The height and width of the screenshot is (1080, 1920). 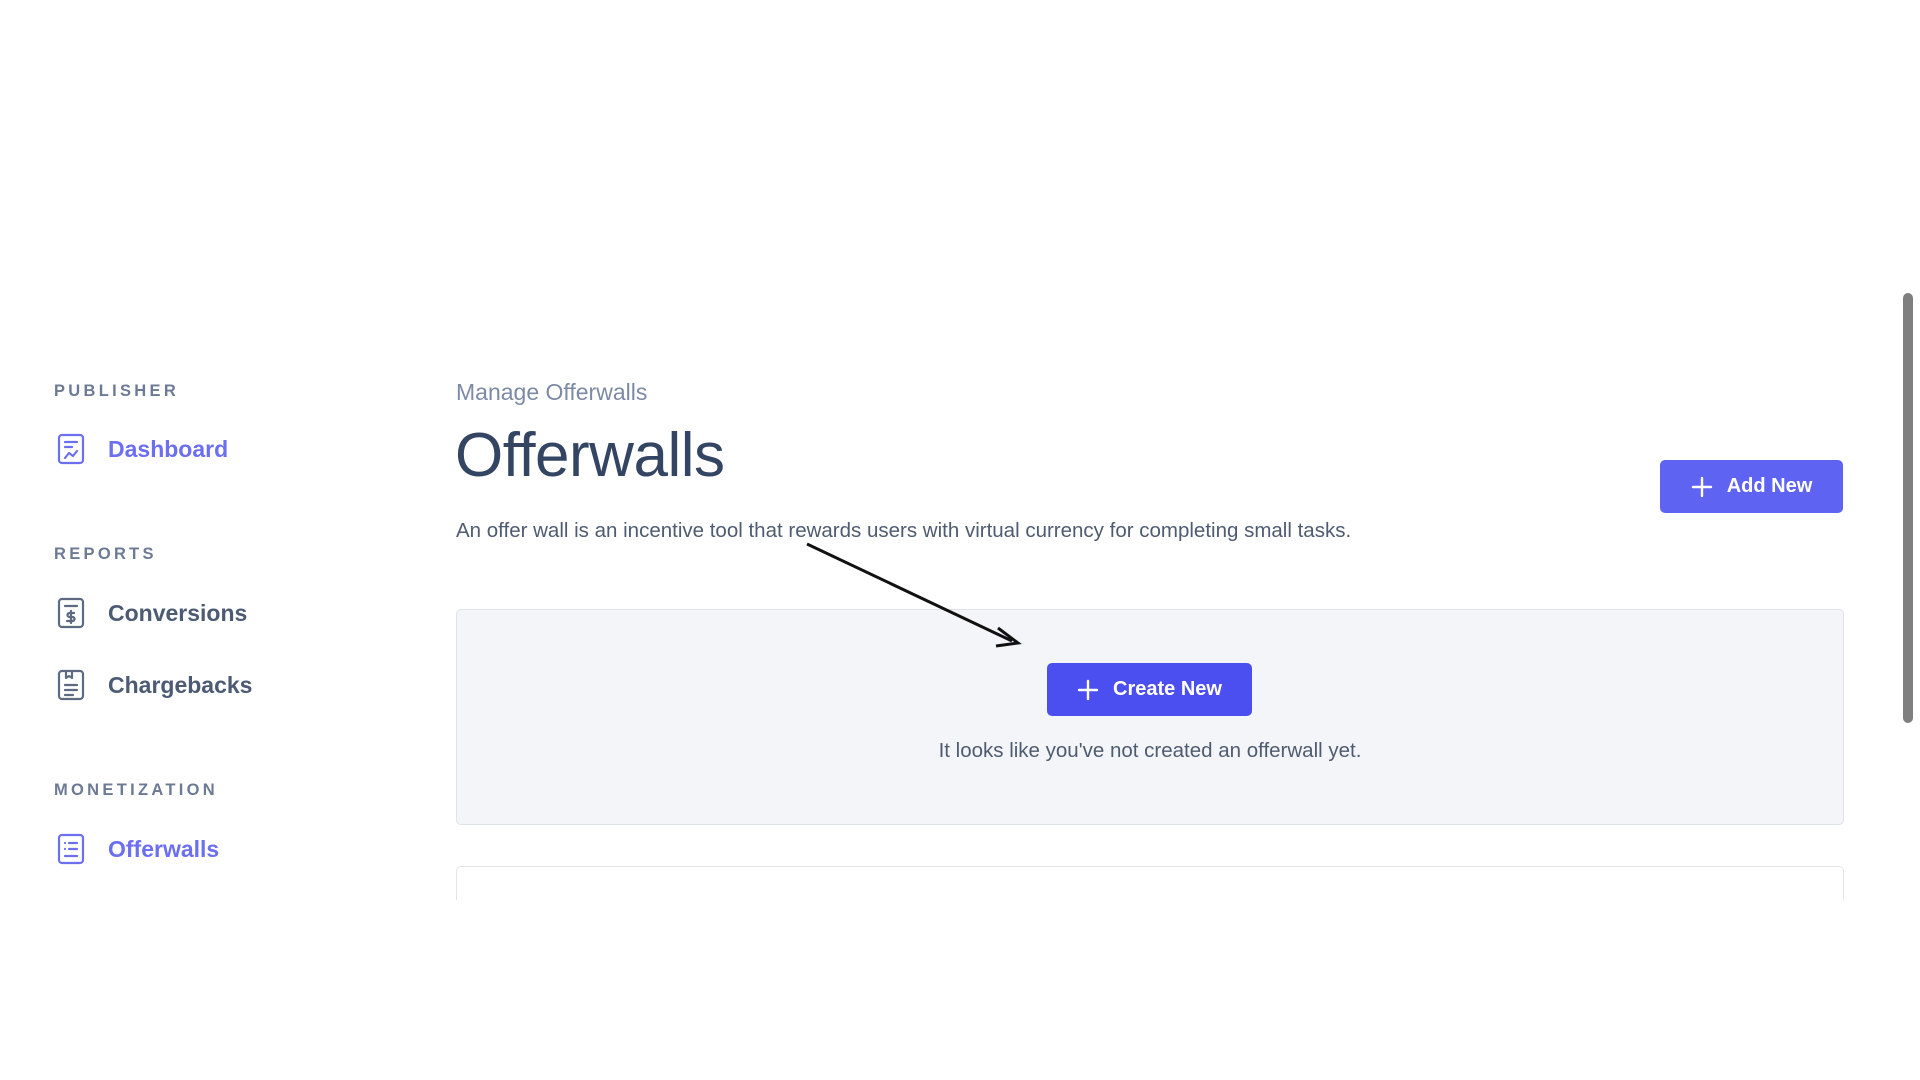 What do you see at coordinates (136, 790) in the screenshot?
I see `sidebar-heading-monetization: MONETIZATION` at bounding box center [136, 790].